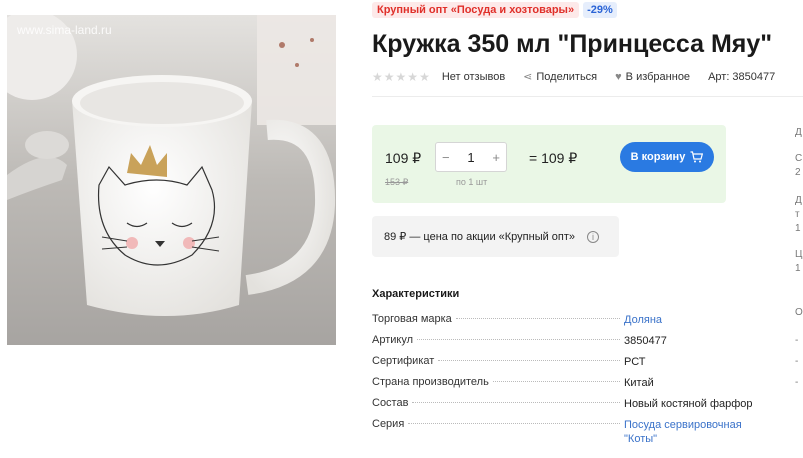 The image size is (803, 458). I want to click on promo-labels: Крупный опт «Посуда и хозтовары» -29%, so click(494, 10).